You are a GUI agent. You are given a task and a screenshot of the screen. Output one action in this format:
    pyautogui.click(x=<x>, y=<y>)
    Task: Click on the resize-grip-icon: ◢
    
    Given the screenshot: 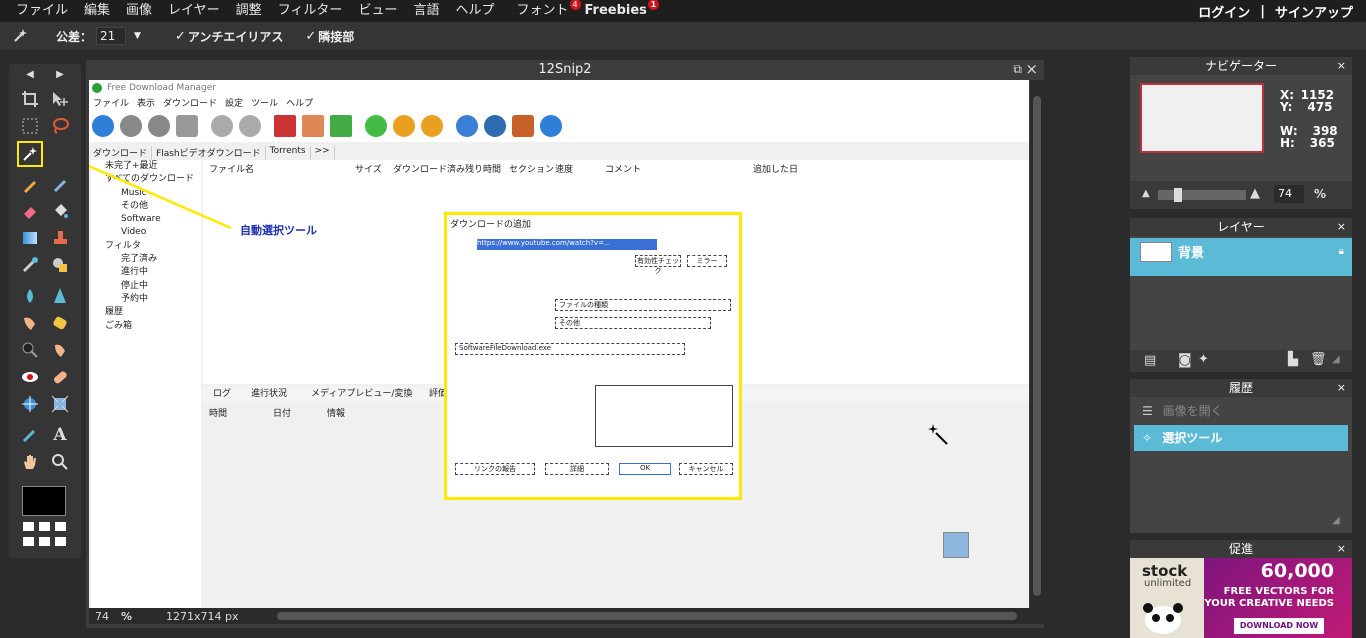 What is the action you would take?
    pyautogui.click(x=1336, y=359)
    